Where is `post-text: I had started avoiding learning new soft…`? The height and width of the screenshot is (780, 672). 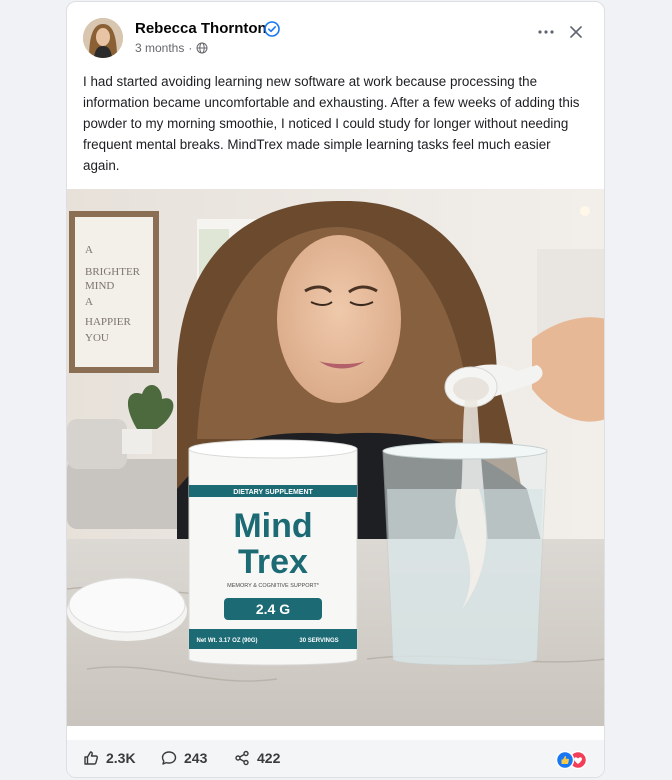 post-text: I had started avoiding learning new soft… is located at coordinates (331, 123).